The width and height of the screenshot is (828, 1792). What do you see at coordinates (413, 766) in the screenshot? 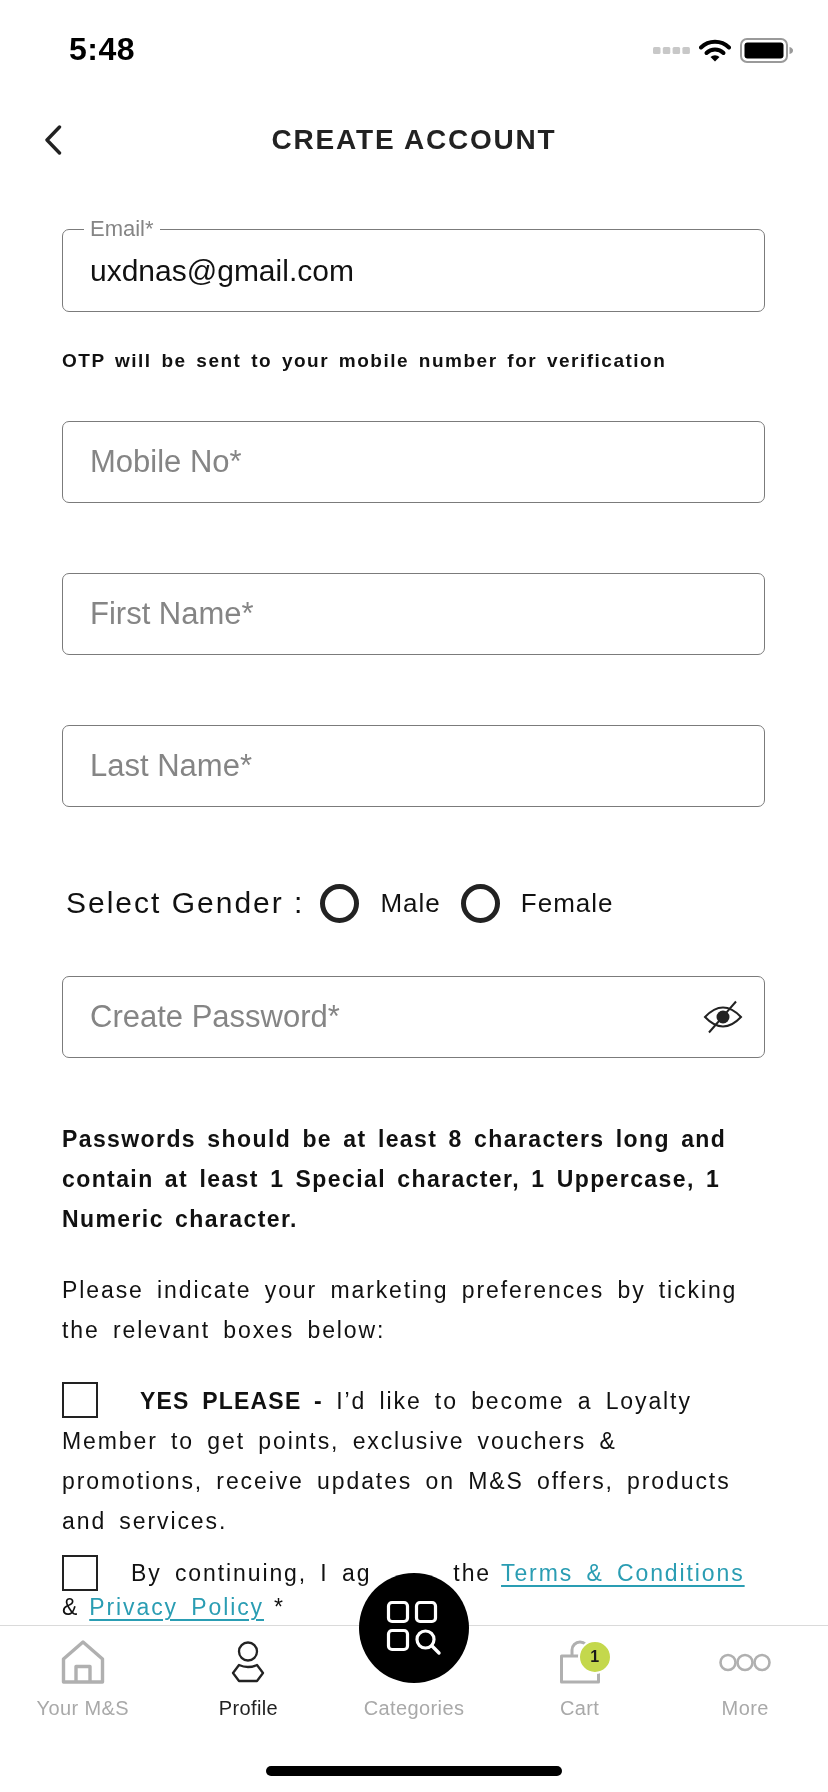
I see `last-name-field: Last Name*` at bounding box center [413, 766].